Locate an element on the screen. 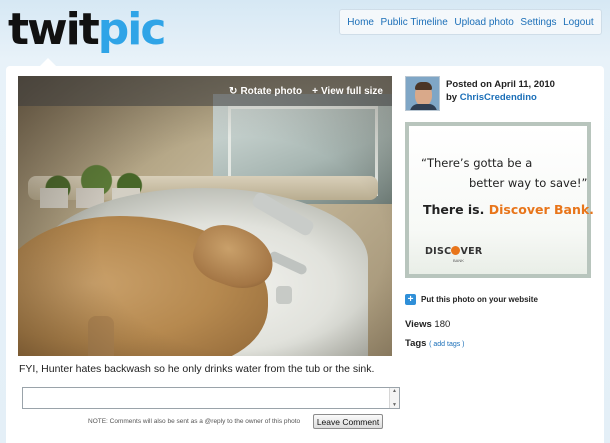 This screenshot has height=443, width=610. nav-upload-photo: Upload photo is located at coordinates (484, 22).